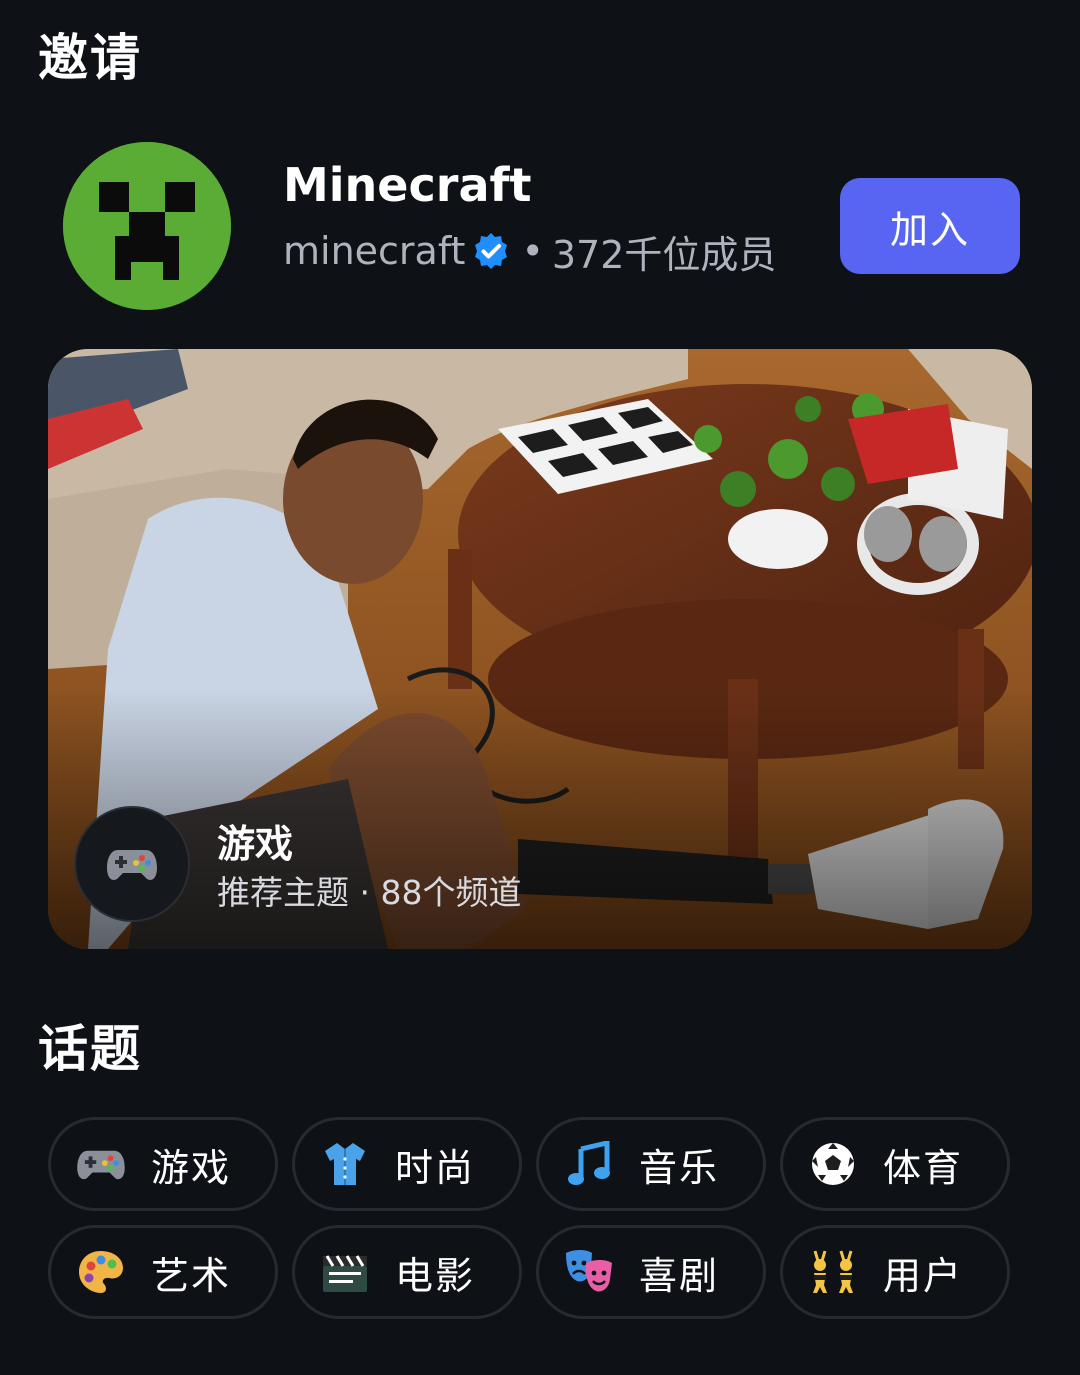  I want to click on topic-chip-comedy: 喜剧, so click(651, 1272).